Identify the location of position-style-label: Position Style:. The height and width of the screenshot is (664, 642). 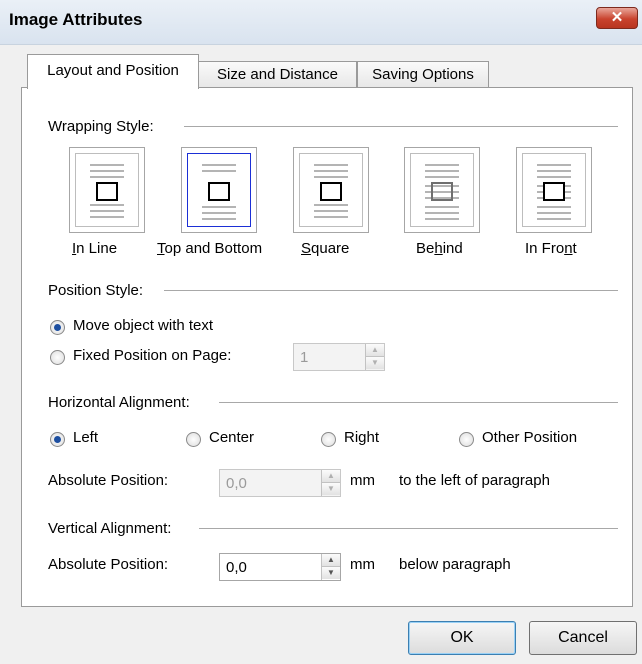
(96, 290).